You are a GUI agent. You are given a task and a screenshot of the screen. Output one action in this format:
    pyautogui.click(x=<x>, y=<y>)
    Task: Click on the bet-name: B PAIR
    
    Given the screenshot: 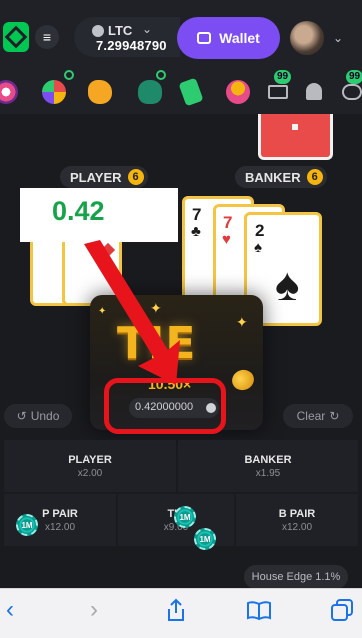 What is the action you would take?
    pyautogui.click(x=297, y=513)
    